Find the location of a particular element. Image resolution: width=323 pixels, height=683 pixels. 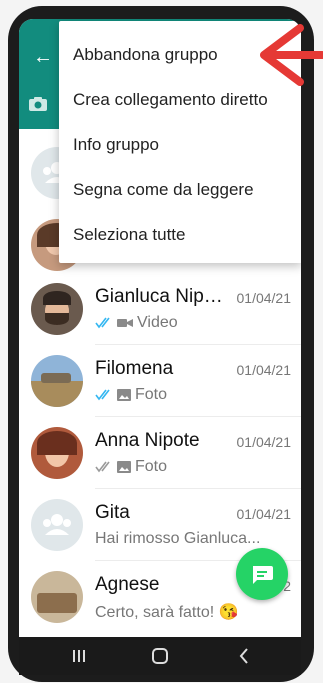

menu-item-segna-da-leggere: Segna come da leggere is located at coordinates (163, 190).